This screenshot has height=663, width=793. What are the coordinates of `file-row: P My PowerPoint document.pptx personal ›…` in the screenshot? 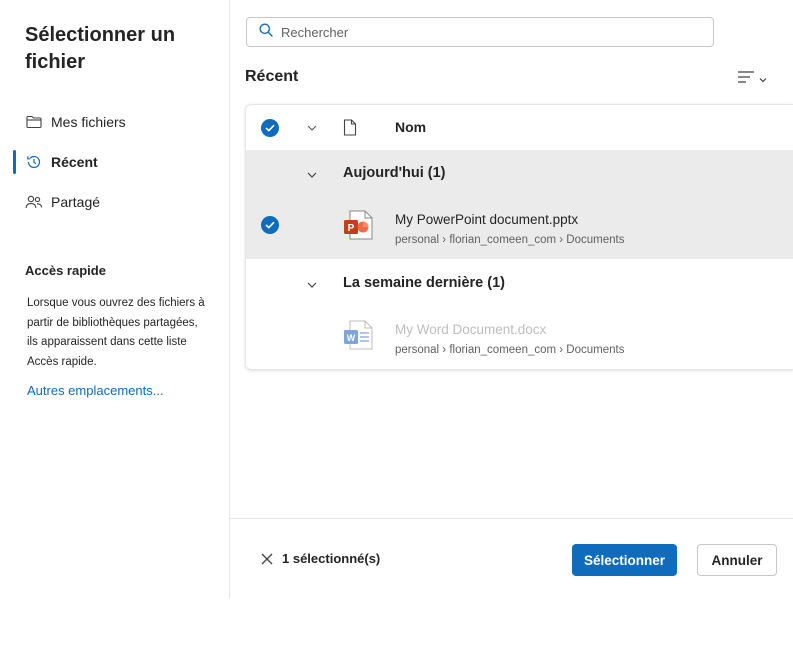 It's located at (519, 228).